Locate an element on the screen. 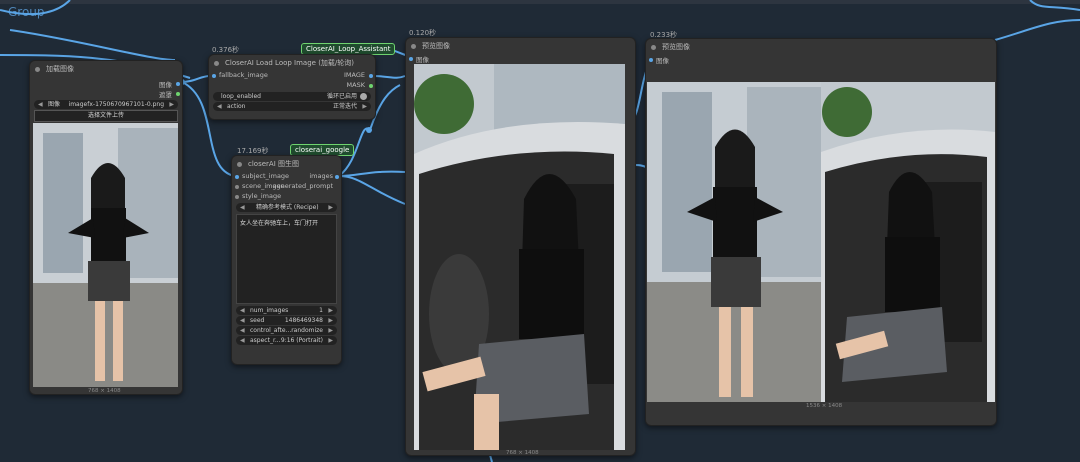 The image size is (1080, 462). input-port-style is located at coordinates (237, 197).